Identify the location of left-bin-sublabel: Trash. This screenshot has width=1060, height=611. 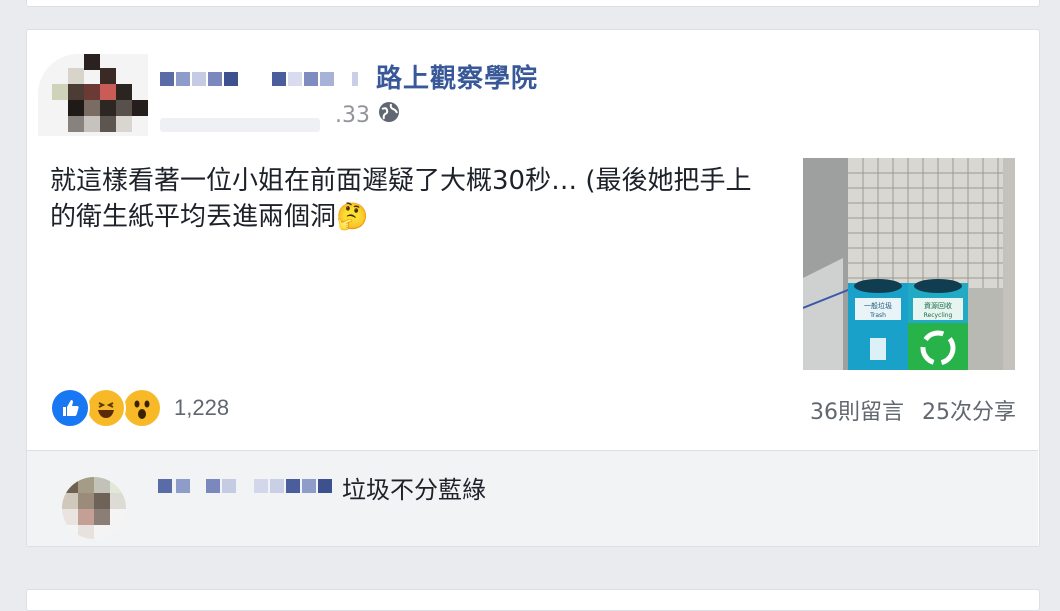
(877, 315).